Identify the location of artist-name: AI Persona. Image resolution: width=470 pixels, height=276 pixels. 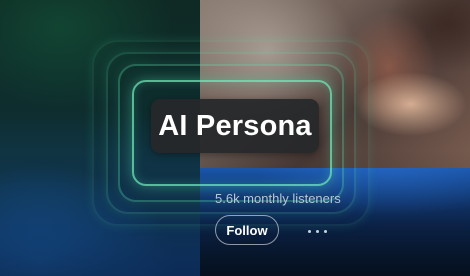
(235, 125).